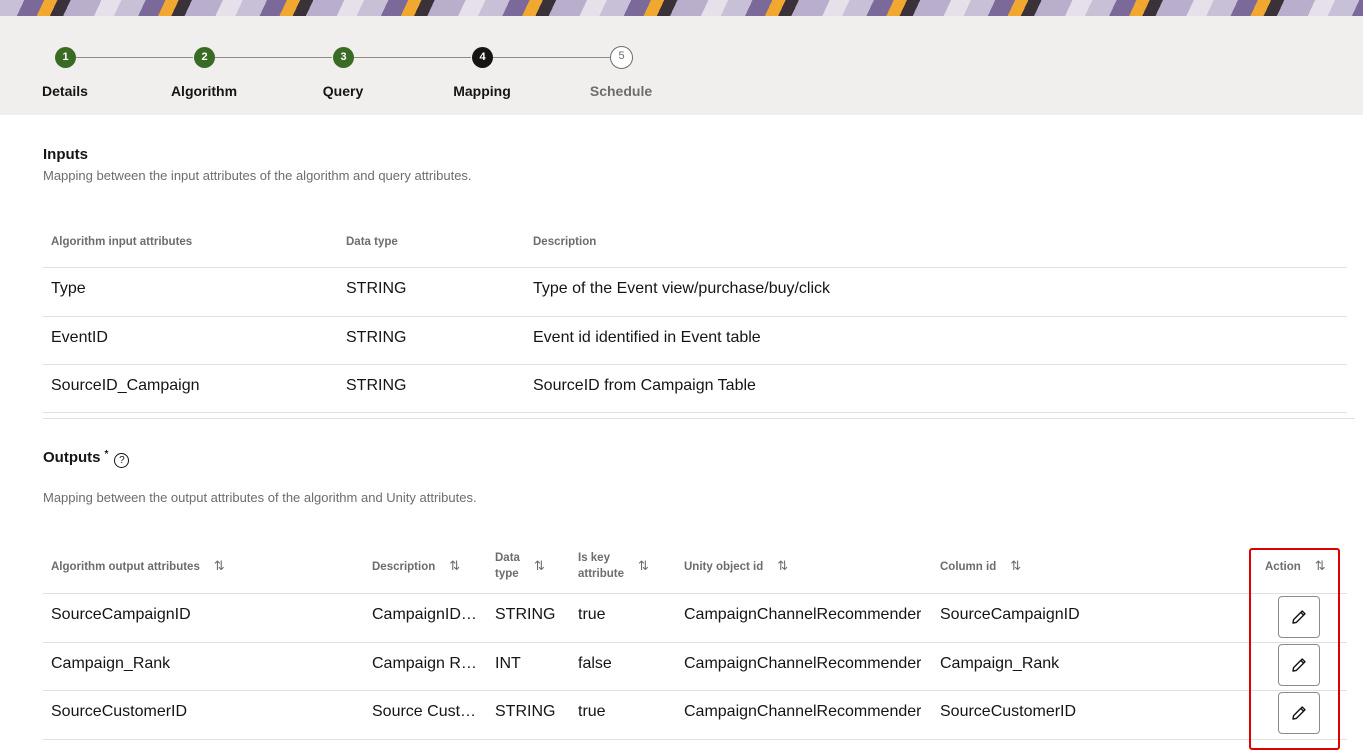 Image resolution: width=1363 pixels, height=754 pixels. I want to click on input-description-cell: SourceID from Campaign Table, so click(644, 385).